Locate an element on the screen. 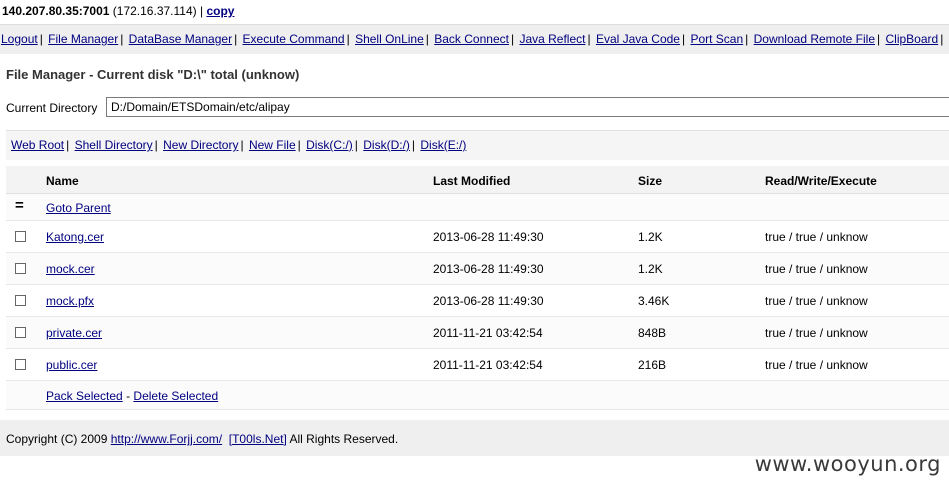  delete-selected-link: Delete Selected is located at coordinates (175, 396).